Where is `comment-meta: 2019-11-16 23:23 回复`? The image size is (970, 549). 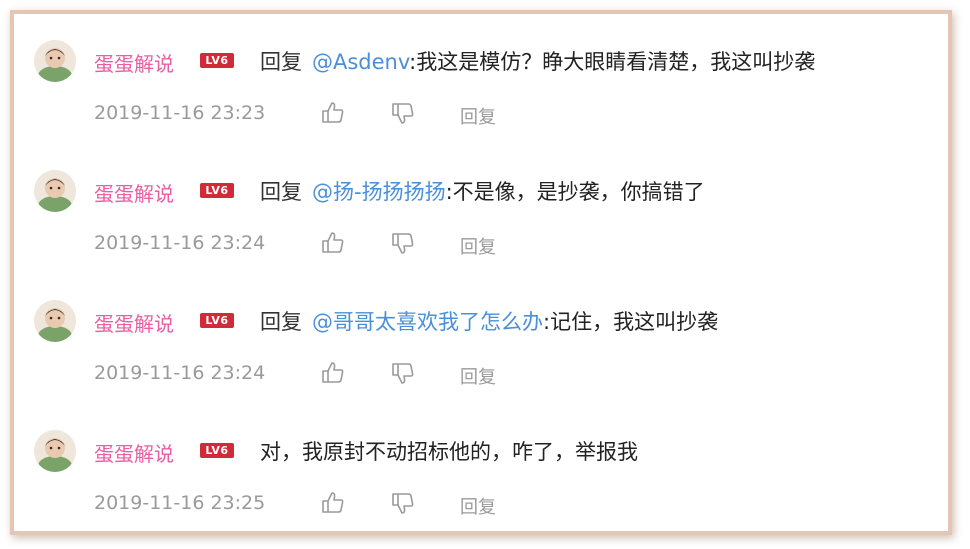 comment-meta: 2019-11-16 23:23 回复 is located at coordinates (344, 114).